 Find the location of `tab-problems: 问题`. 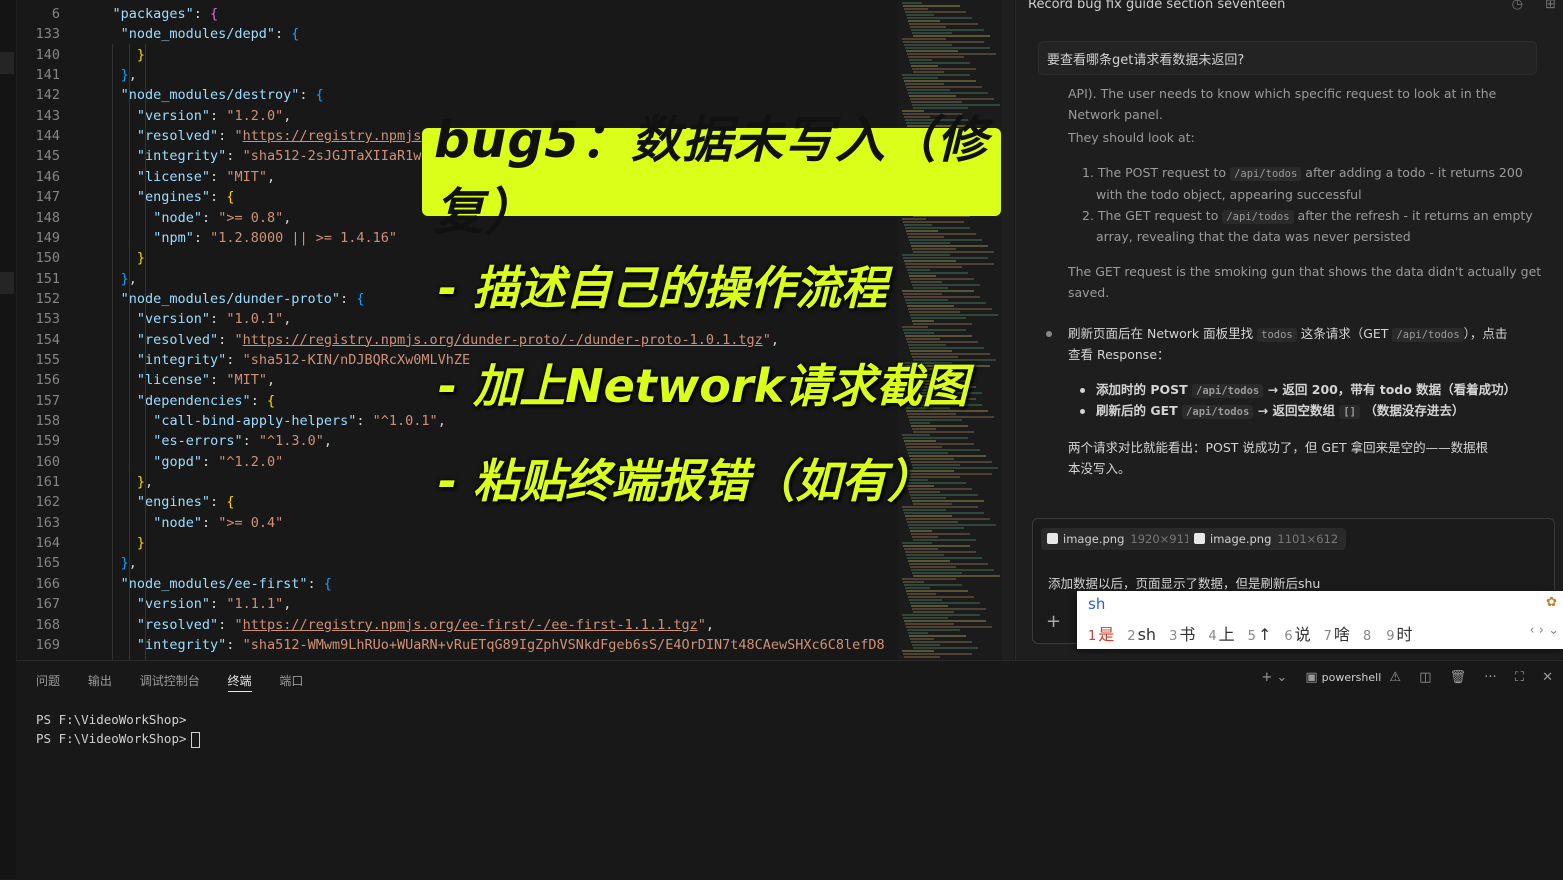

tab-problems: 问题 is located at coordinates (48, 681).